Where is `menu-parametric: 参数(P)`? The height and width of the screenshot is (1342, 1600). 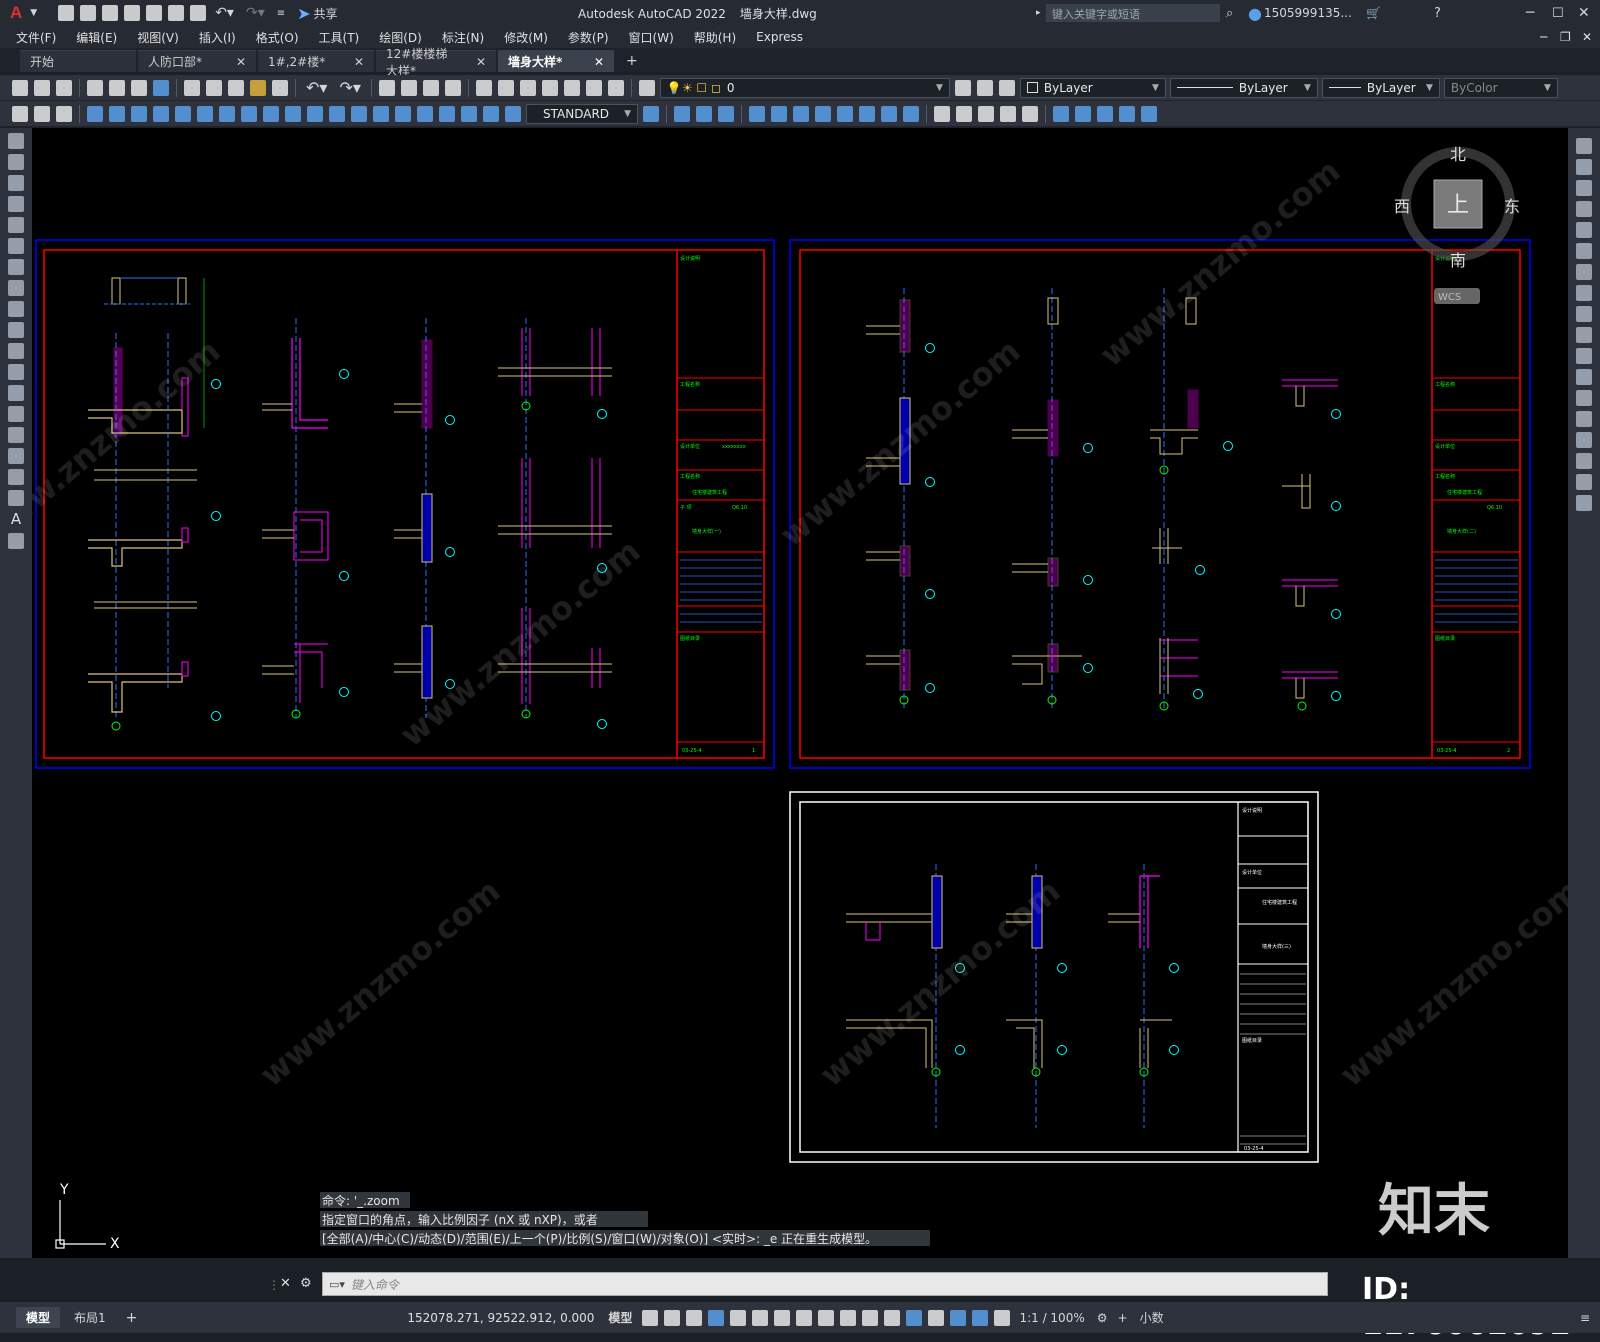
menu-parametric: 参数(P) is located at coordinates (588, 37).